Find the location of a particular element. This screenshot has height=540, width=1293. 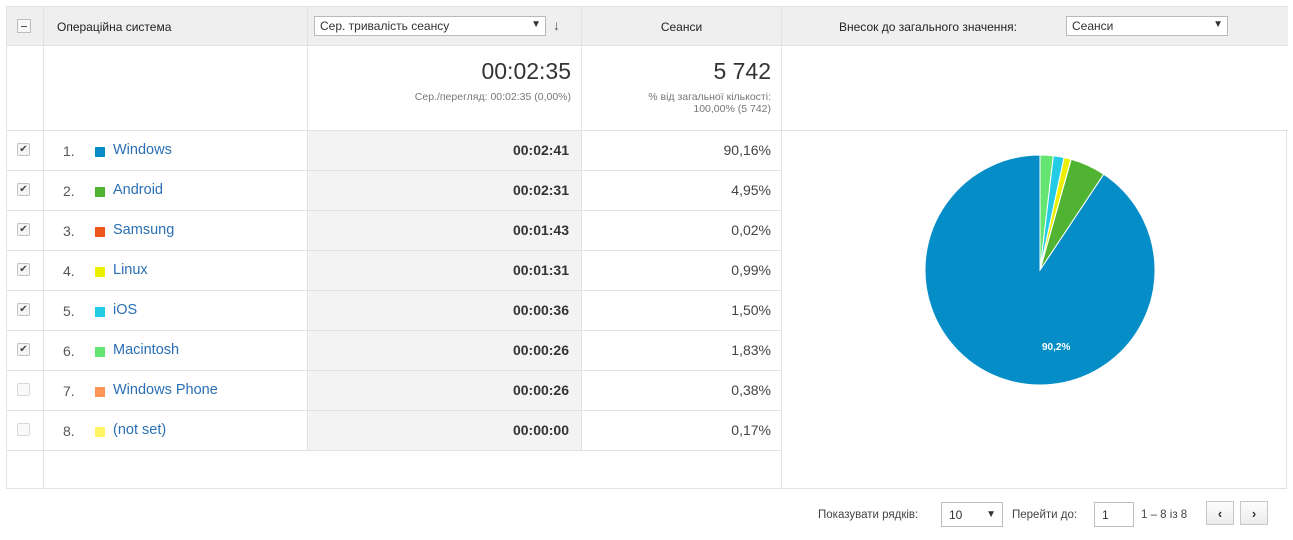

duration-cell: 00:01:31 is located at coordinates (444, 270).